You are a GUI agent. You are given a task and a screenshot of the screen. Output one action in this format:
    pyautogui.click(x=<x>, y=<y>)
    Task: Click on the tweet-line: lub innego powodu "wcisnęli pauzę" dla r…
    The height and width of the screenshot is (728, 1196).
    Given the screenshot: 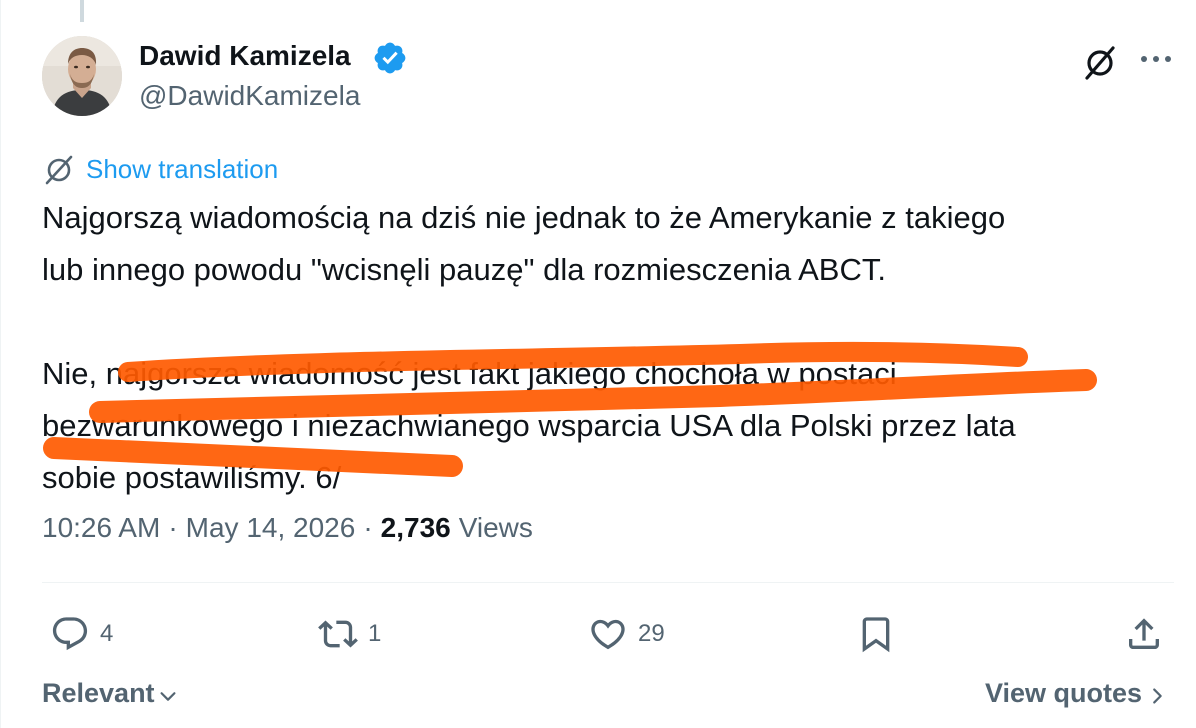 What is the action you would take?
    pyautogui.click(x=464, y=269)
    